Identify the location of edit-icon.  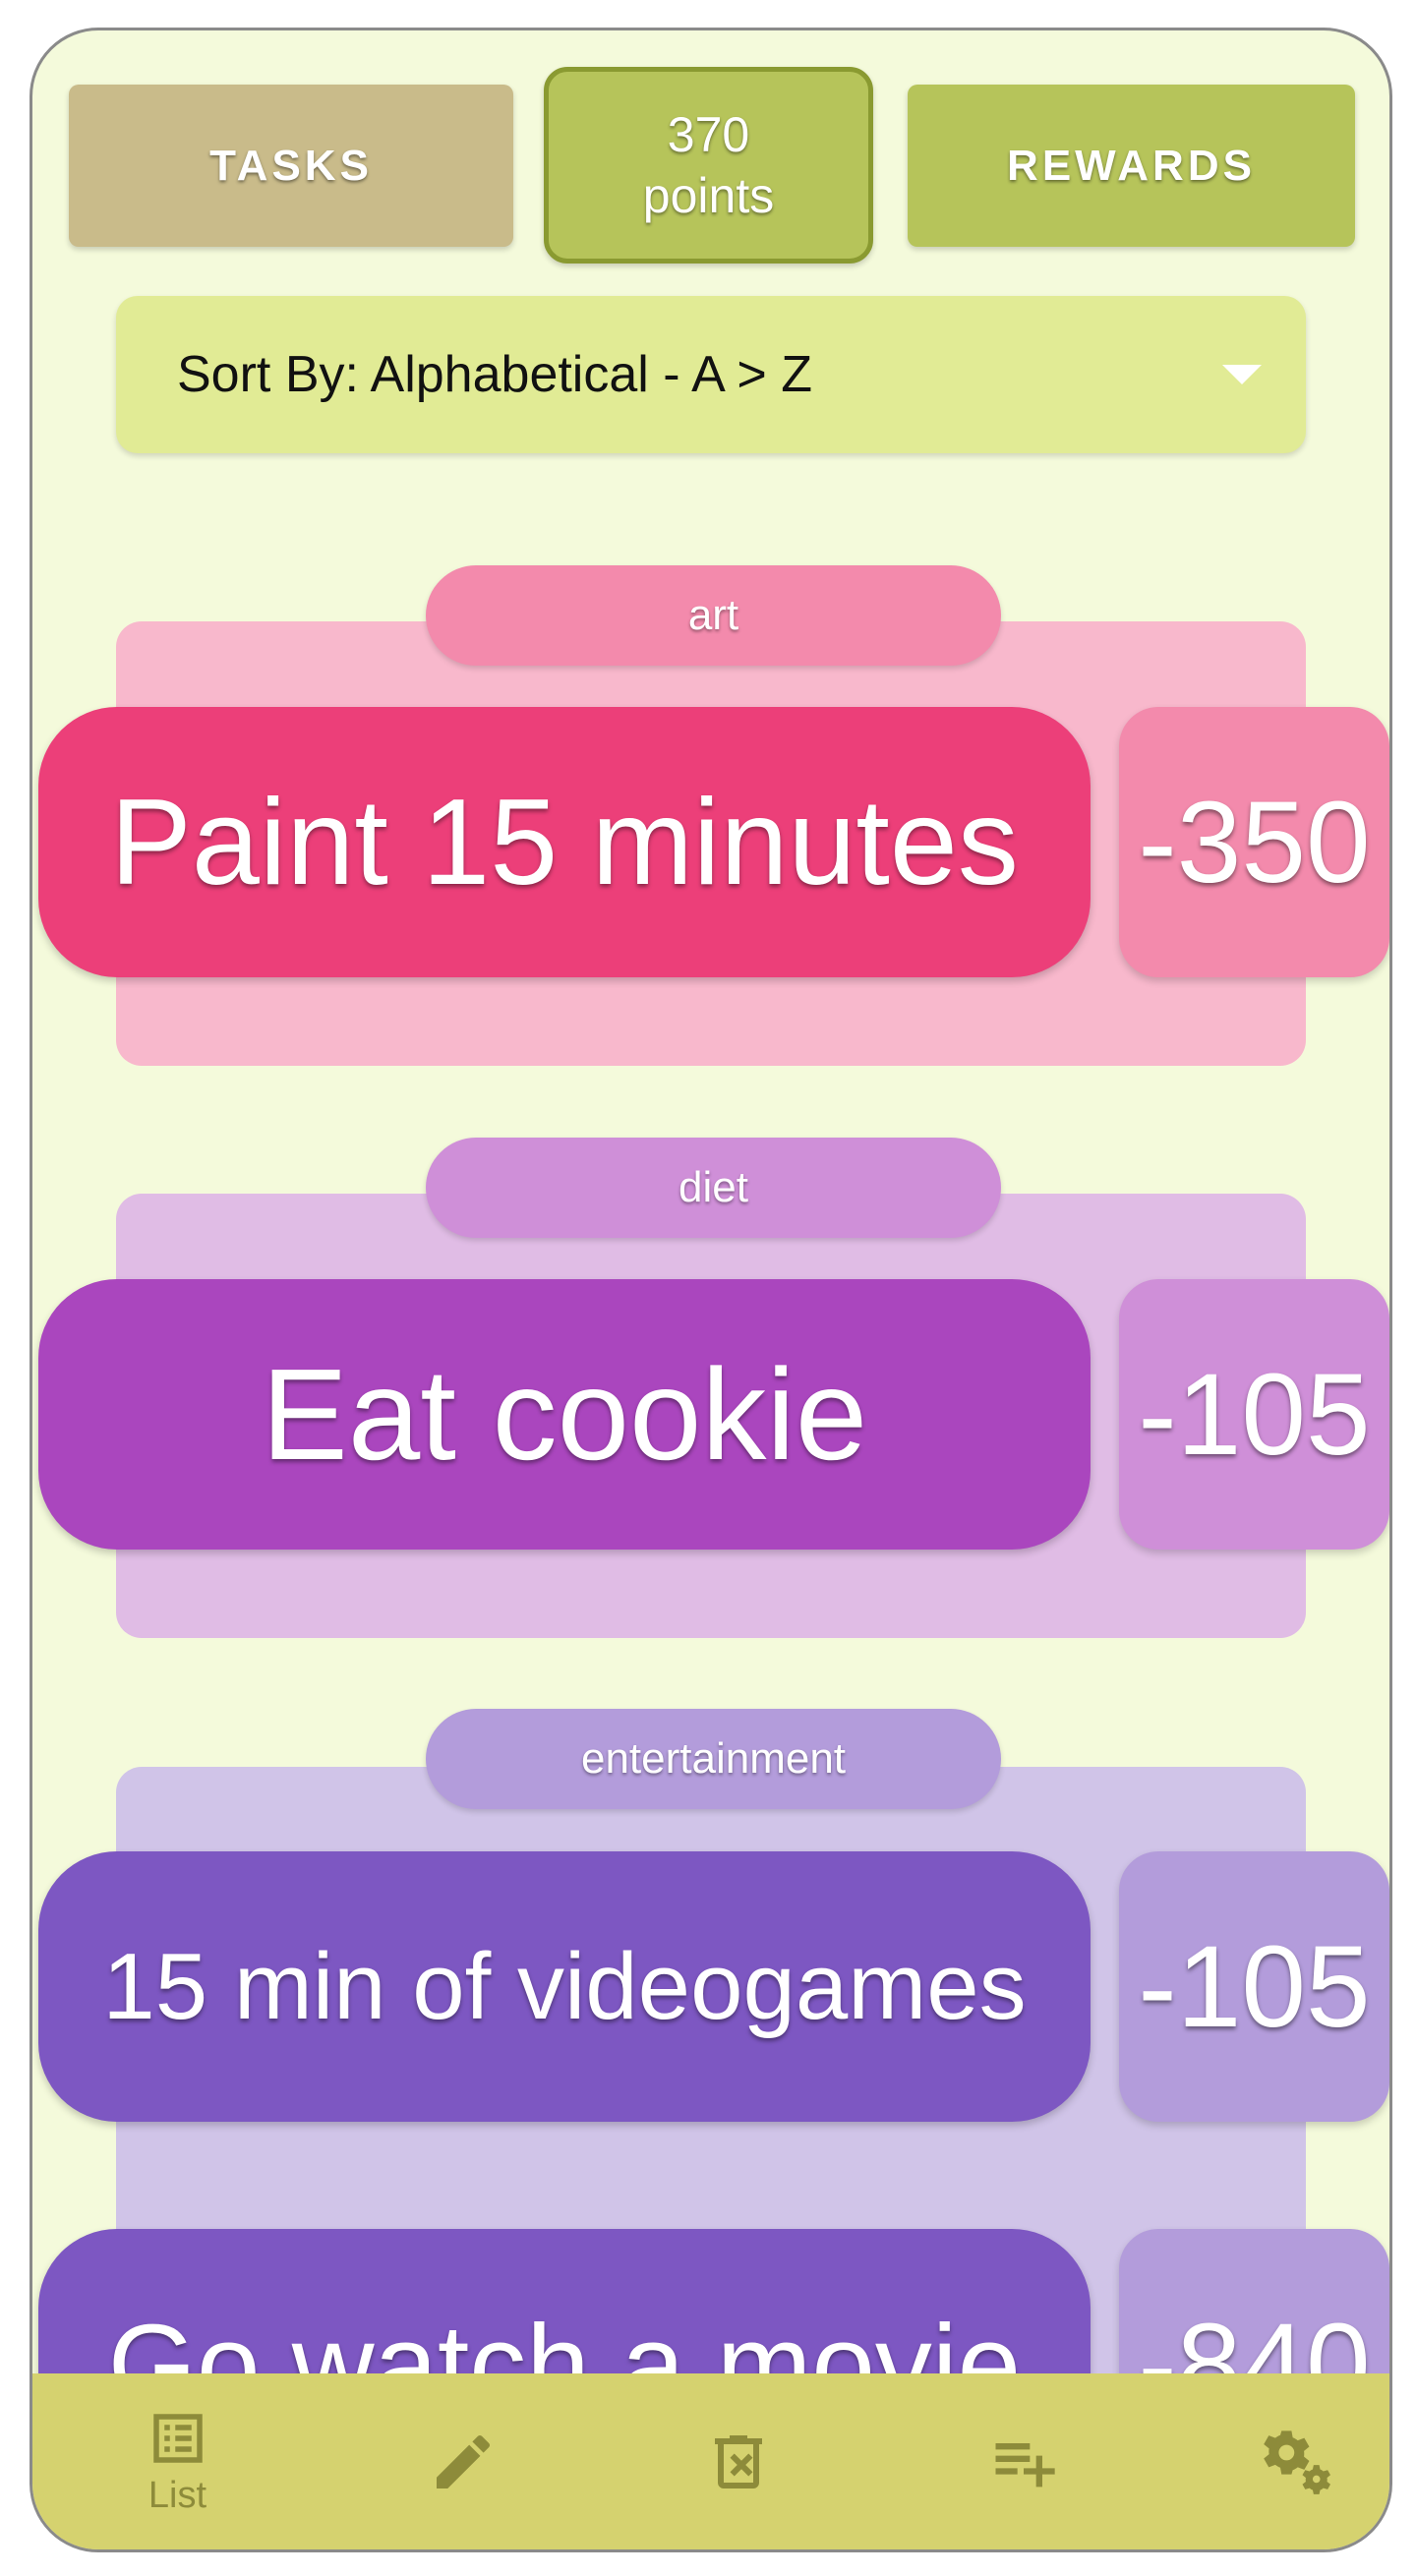
(463, 2461).